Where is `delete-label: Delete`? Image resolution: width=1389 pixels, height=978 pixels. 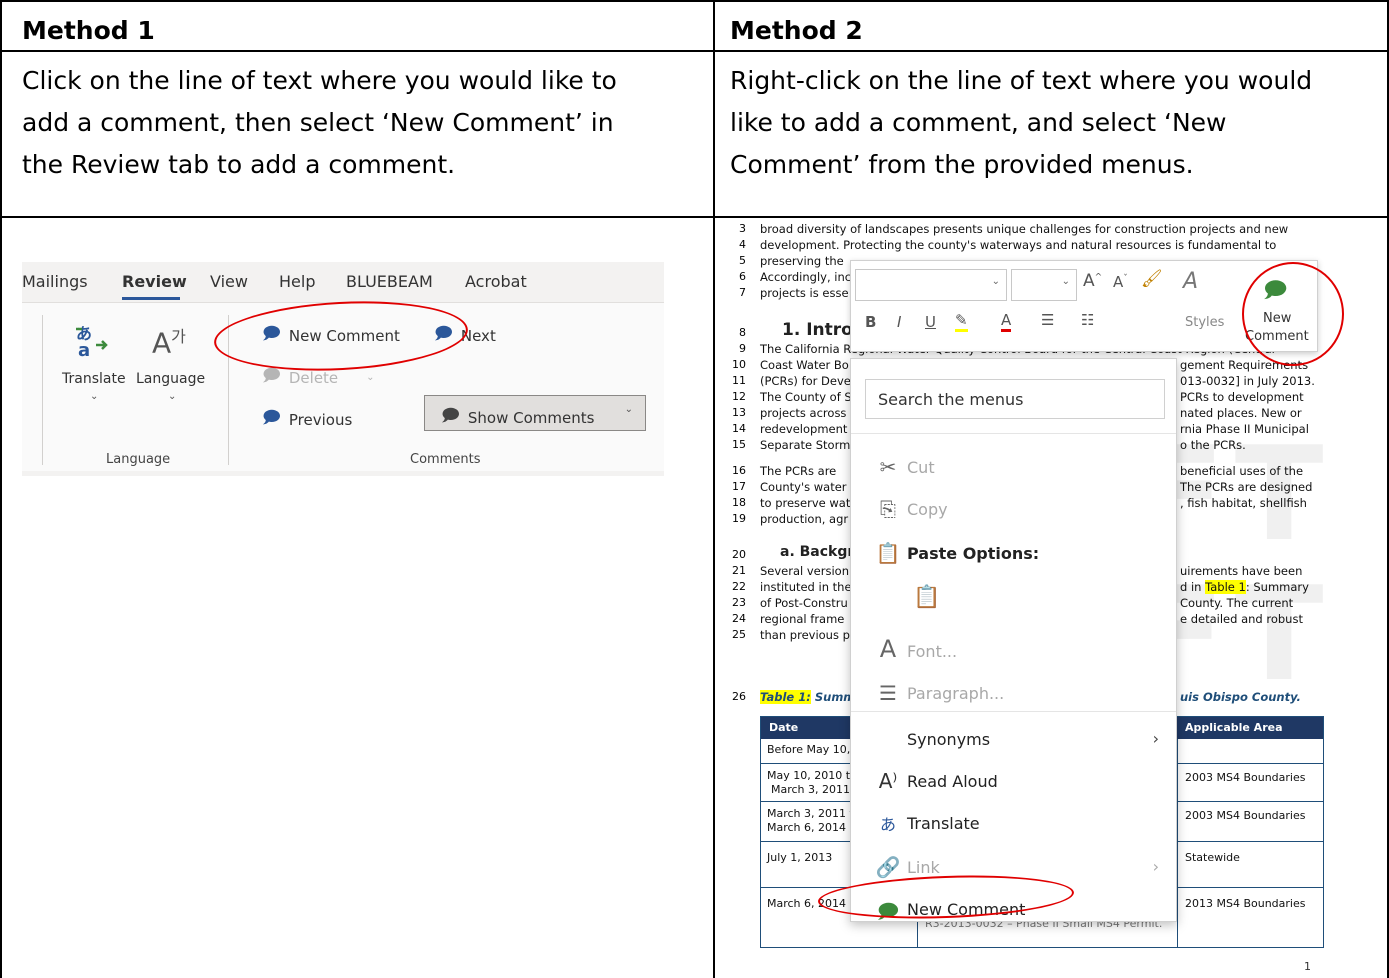
delete-label: Delete is located at coordinates (313, 377).